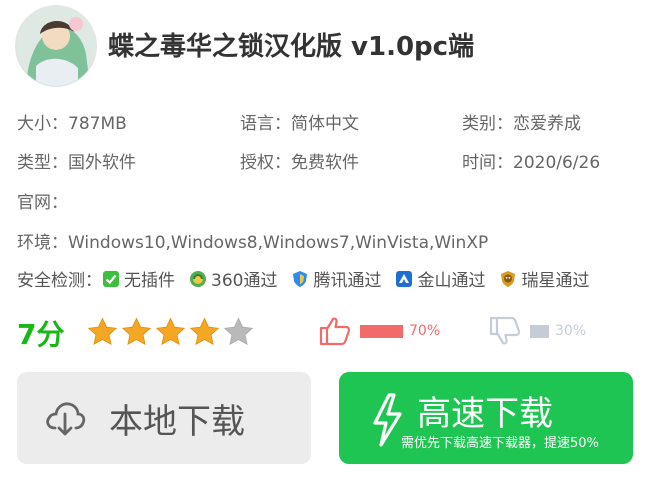  Describe the element at coordinates (485, 414) in the screenshot. I see `fast-download-label: 高速下载` at that location.